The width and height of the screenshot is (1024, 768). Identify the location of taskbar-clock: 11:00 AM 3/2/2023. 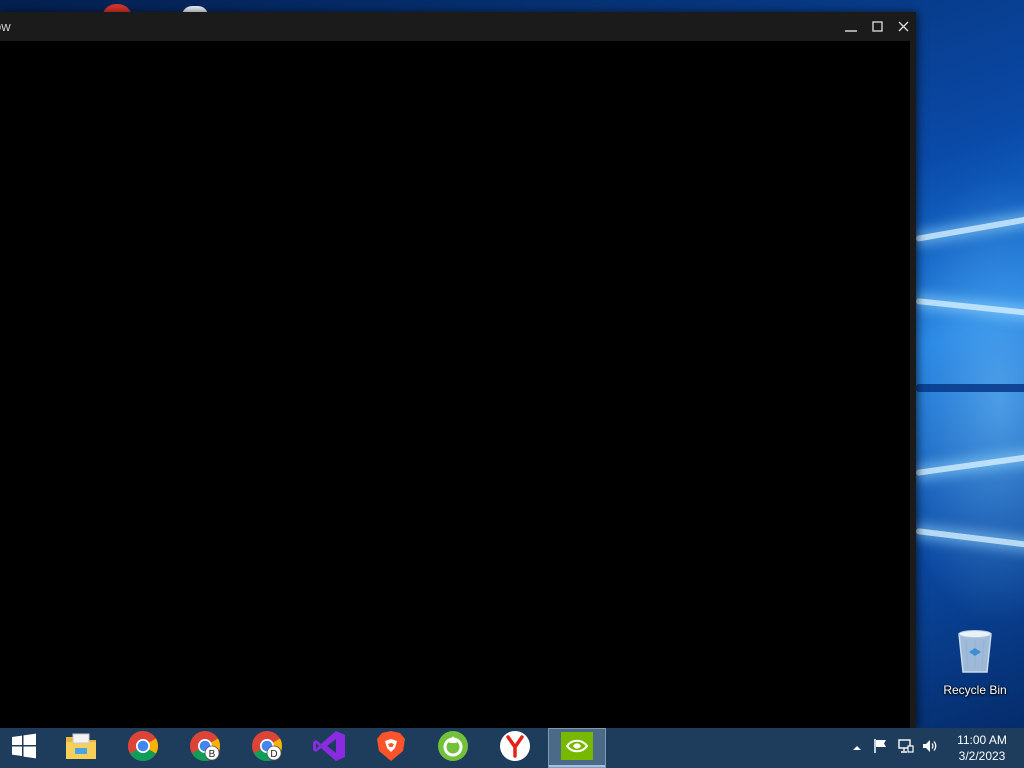
(982, 748).